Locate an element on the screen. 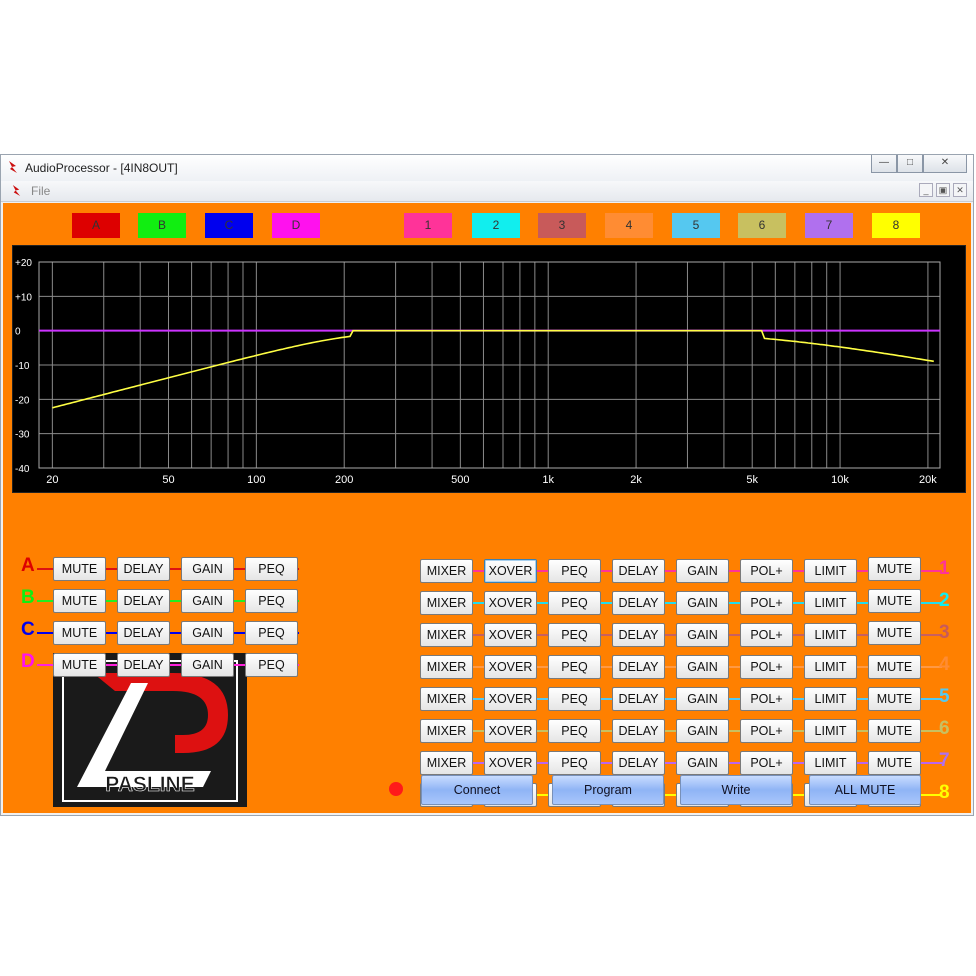 This screenshot has height=976, width=976. output-3-polplus-button: POL+ is located at coordinates (766, 635).